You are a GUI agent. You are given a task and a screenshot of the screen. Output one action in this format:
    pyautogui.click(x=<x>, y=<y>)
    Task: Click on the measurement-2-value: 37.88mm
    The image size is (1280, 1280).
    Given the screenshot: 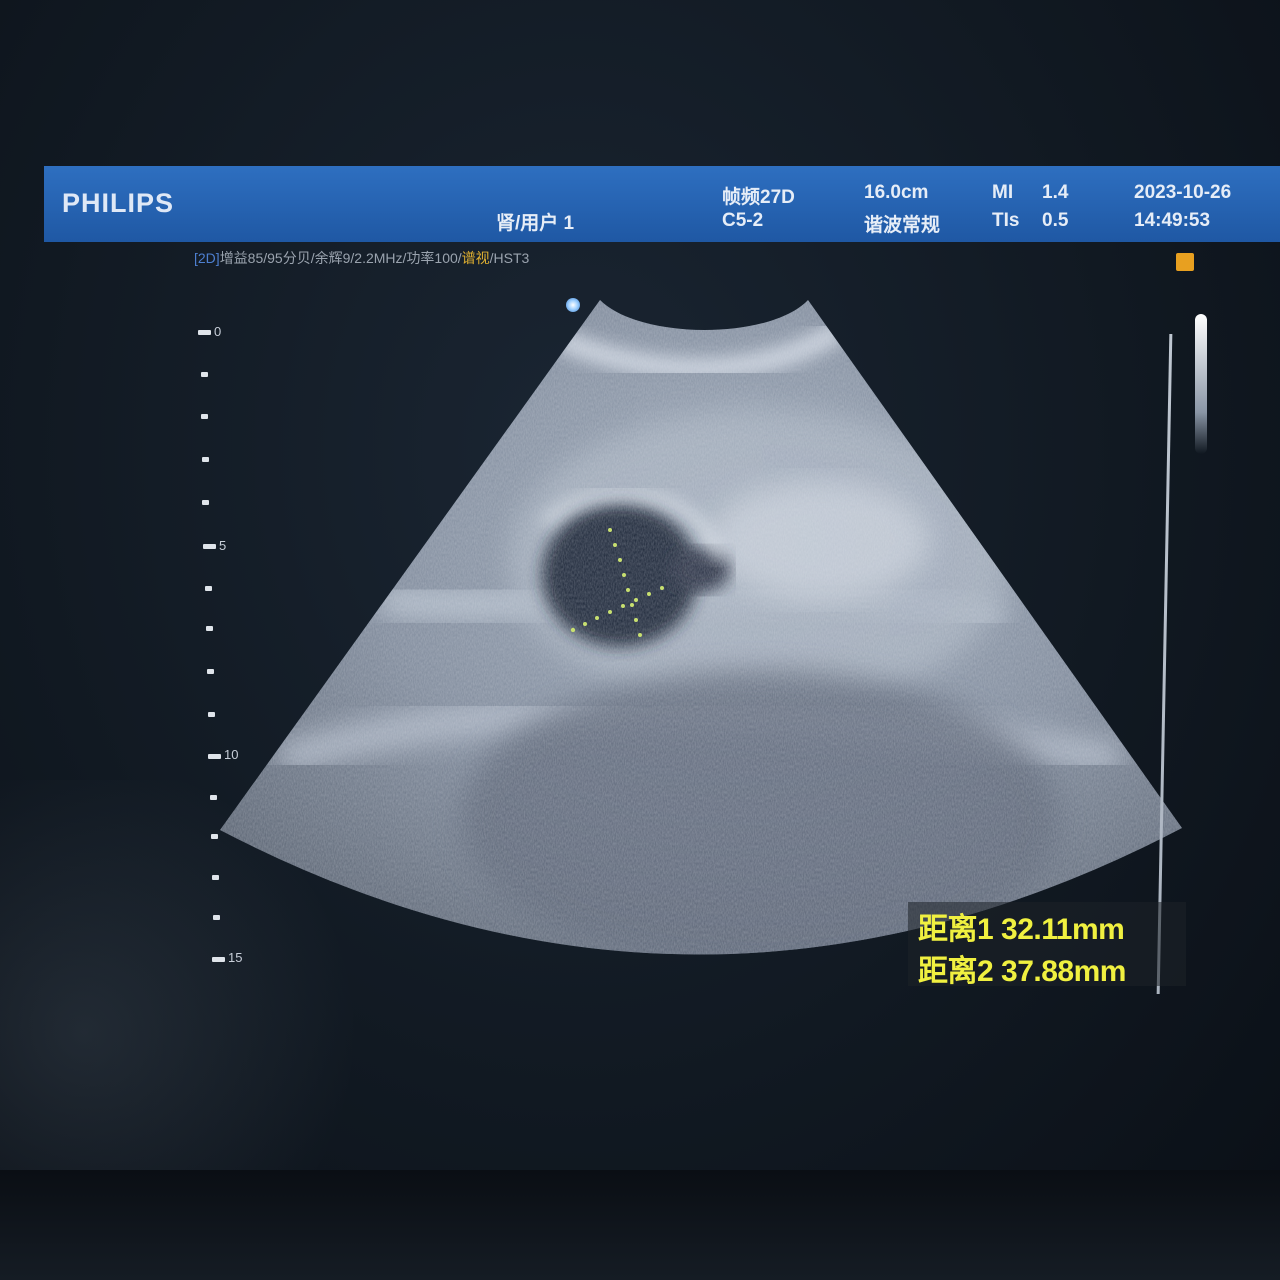 What is the action you would take?
    pyautogui.click(x=1063, y=971)
    